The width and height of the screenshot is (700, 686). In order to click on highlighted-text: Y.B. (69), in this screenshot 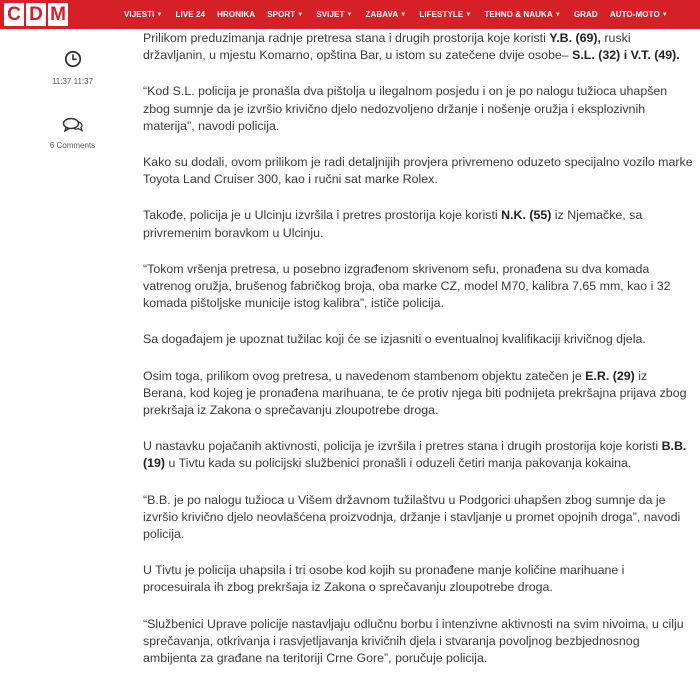, I will do `click(575, 38)`.